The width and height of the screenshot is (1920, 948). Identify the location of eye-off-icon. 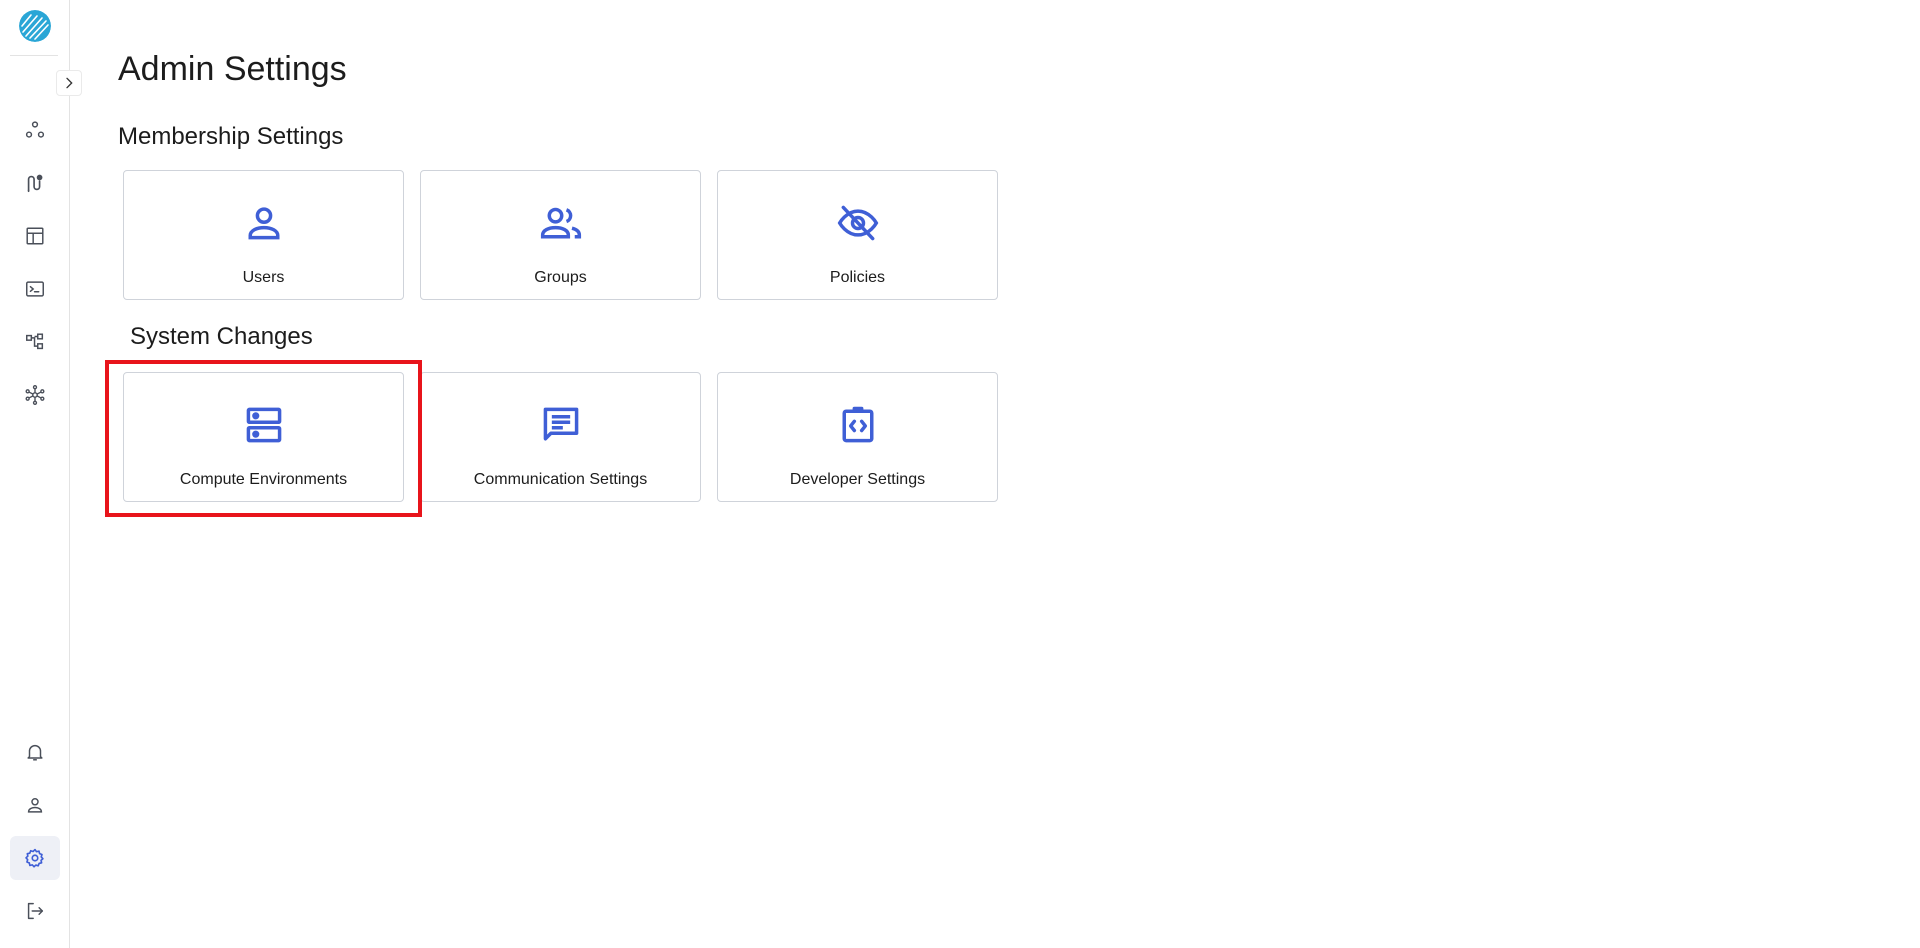
(857, 223).